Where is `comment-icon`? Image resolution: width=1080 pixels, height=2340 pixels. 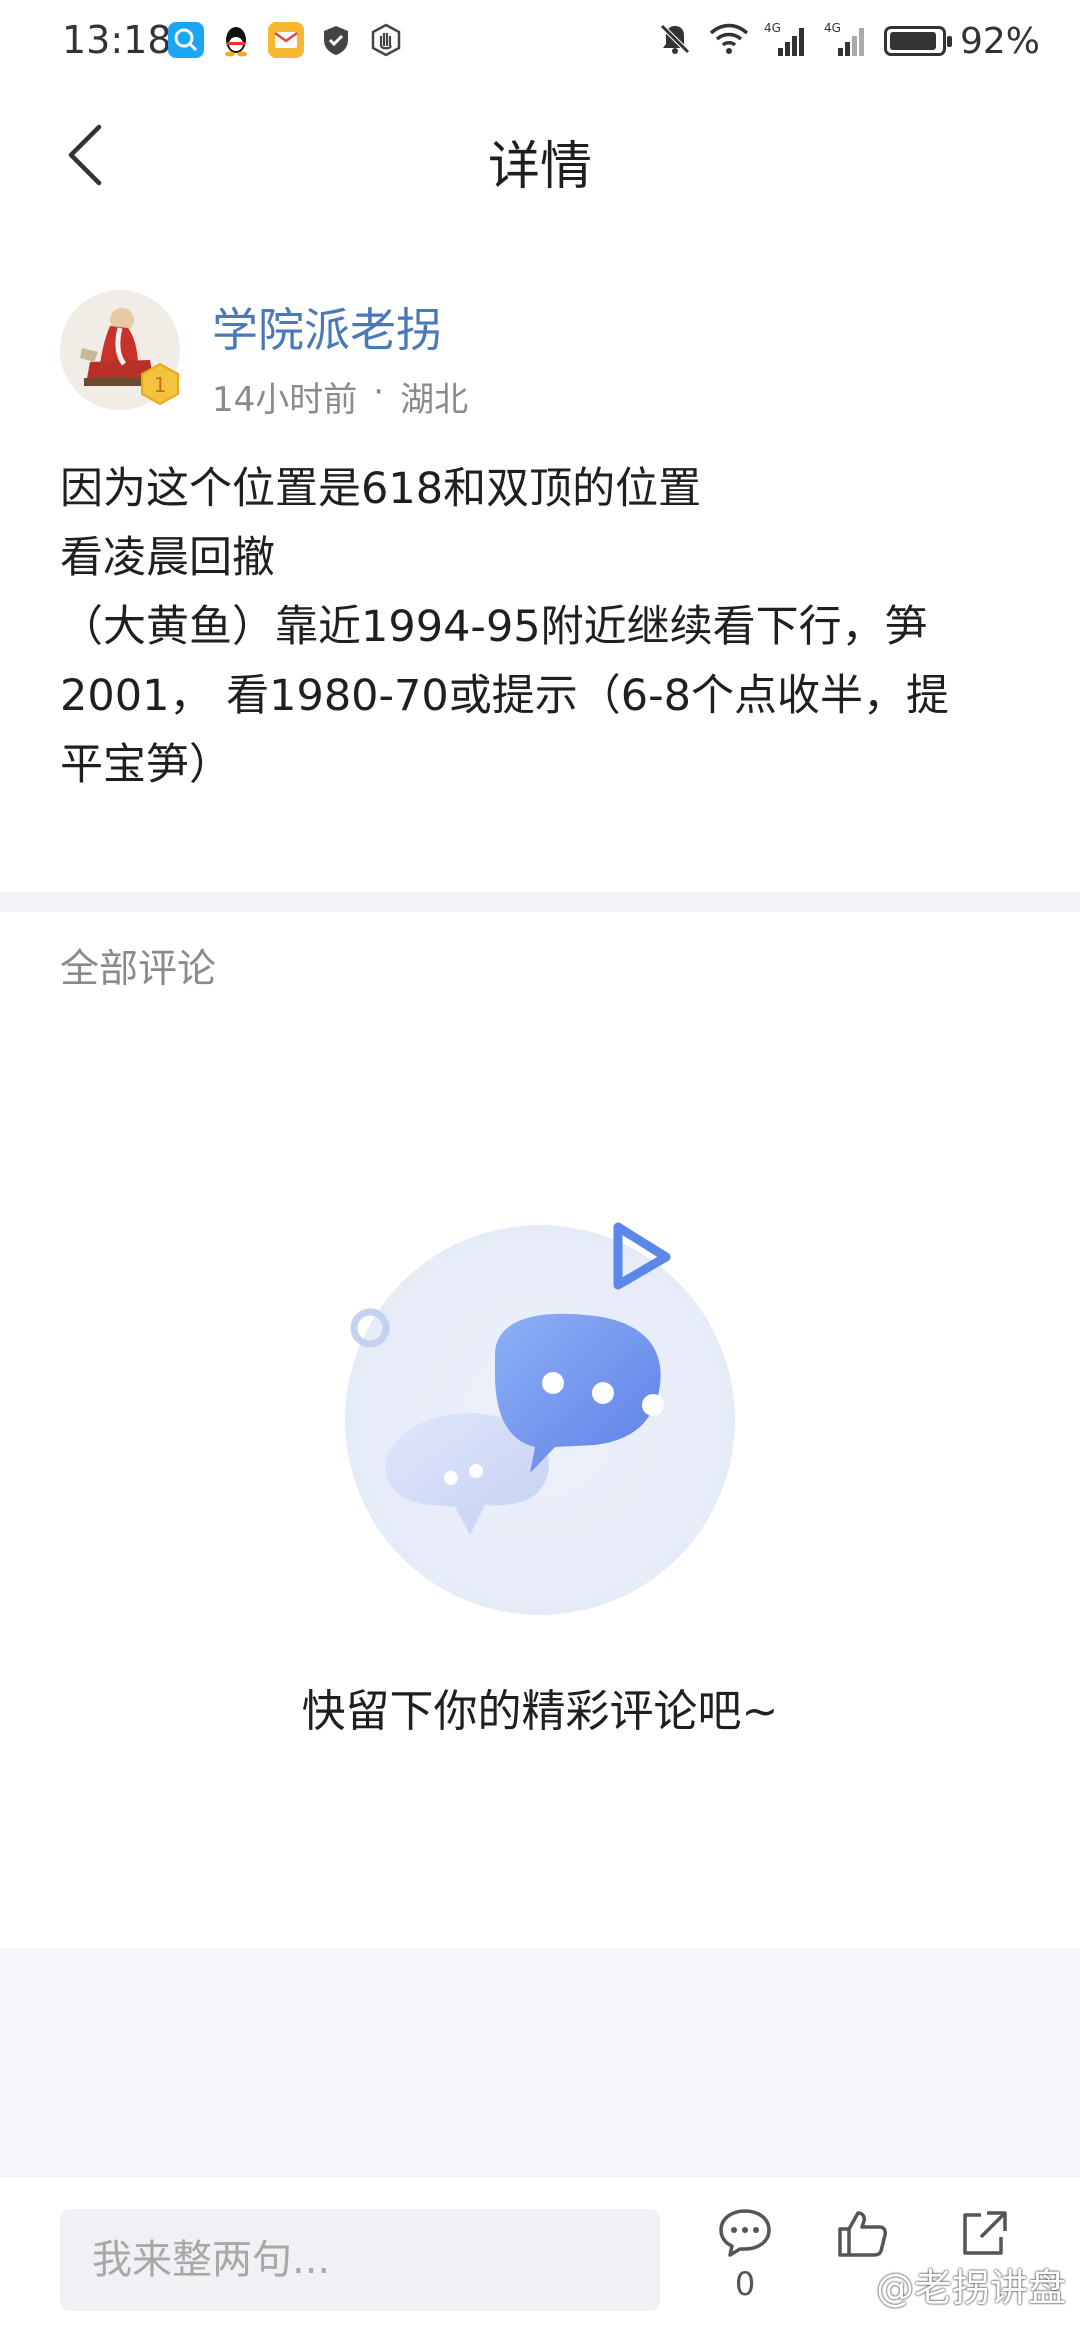 comment-icon is located at coordinates (745, 2233).